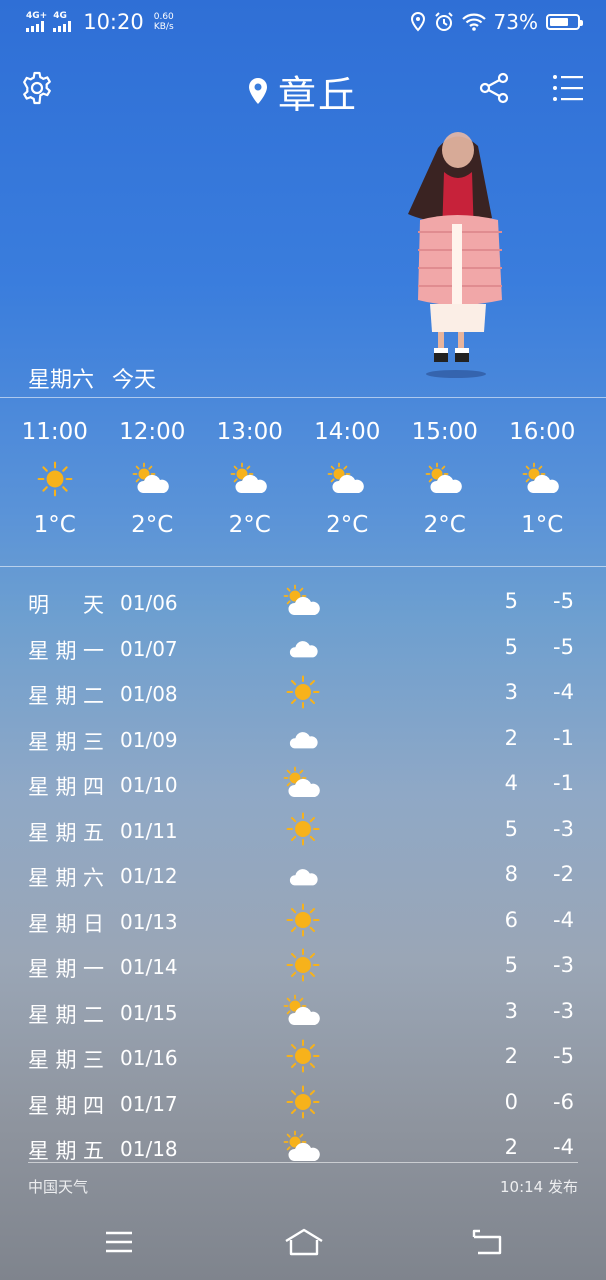 Image resolution: width=606 pixels, height=1280 pixels. What do you see at coordinates (563, 1101) in the screenshot?
I see `day-low-temp: -6` at bounding box center [563, 1101].